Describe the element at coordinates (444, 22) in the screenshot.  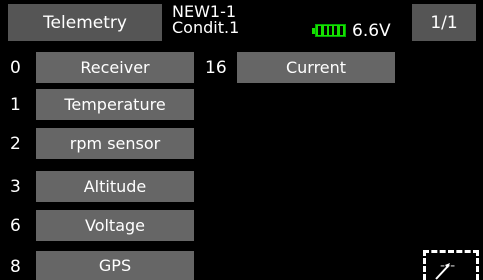
I see `page-indicator-button: 1/1` at that location.